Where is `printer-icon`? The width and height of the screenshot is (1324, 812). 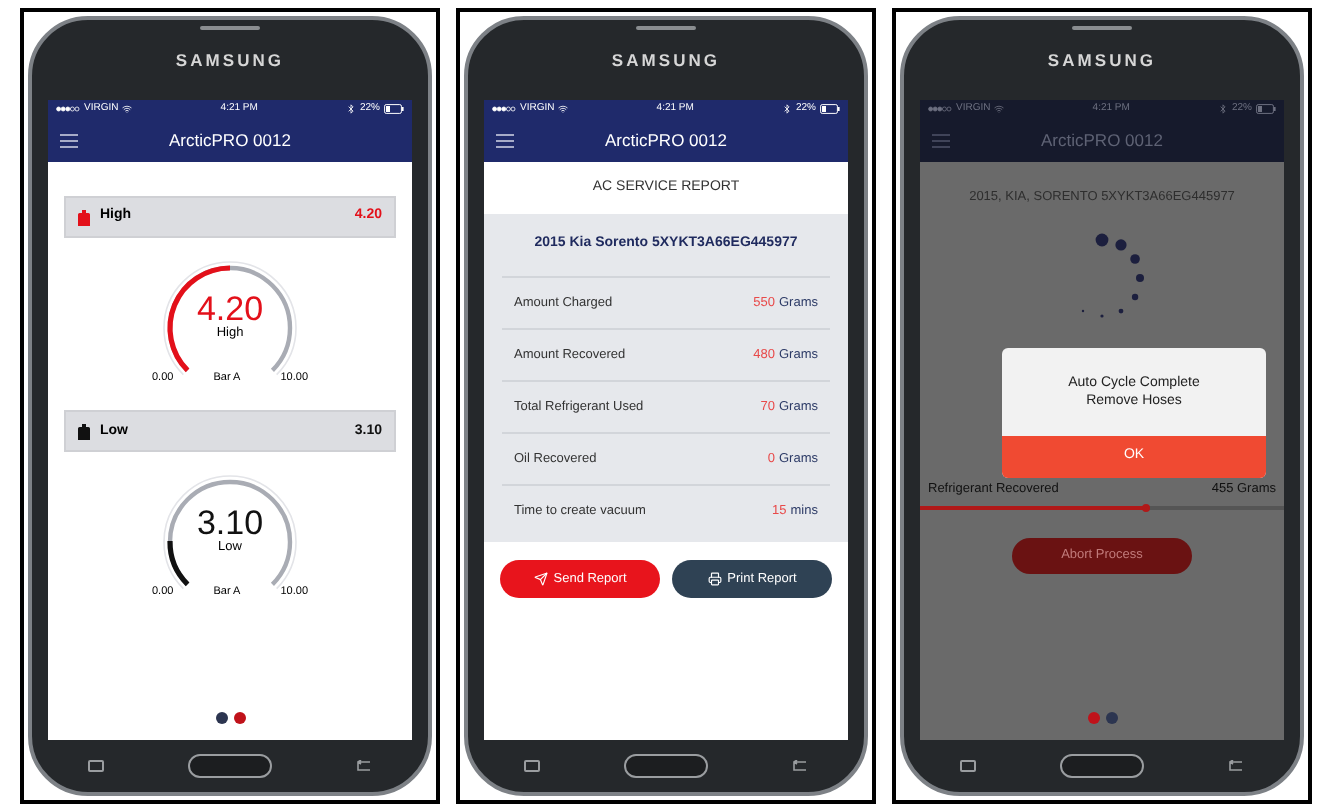 printer-icon is located at coordinates (714, 579).